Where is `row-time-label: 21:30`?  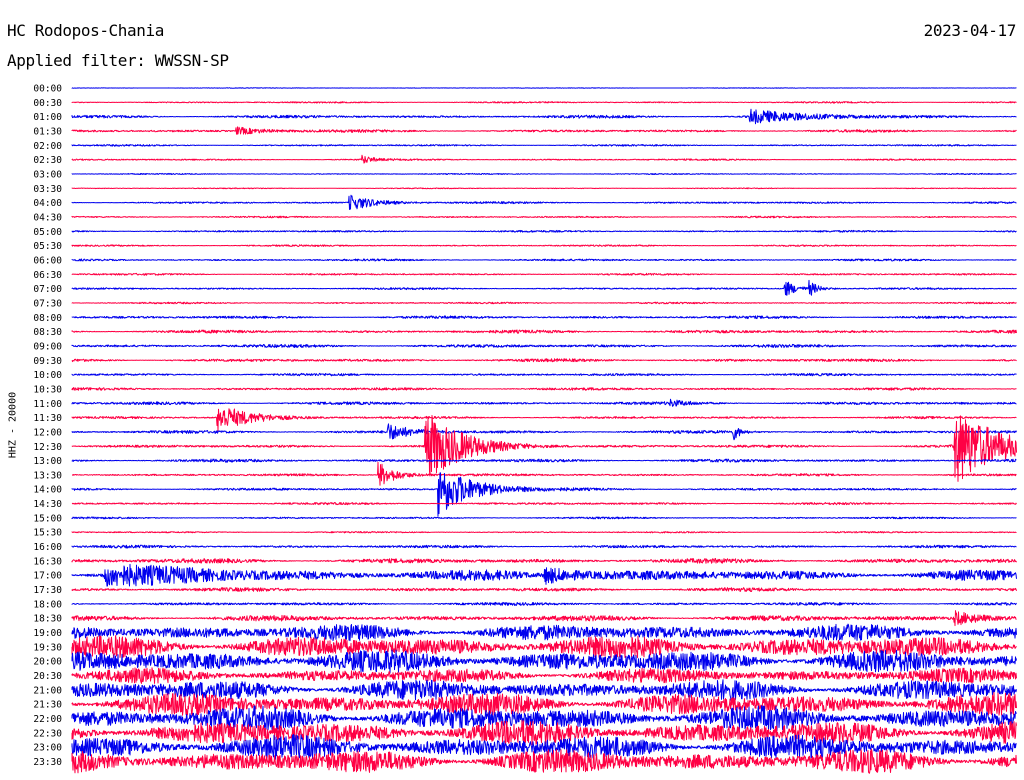
row-time-label: 21:30 is located at coordinates (47, 705).